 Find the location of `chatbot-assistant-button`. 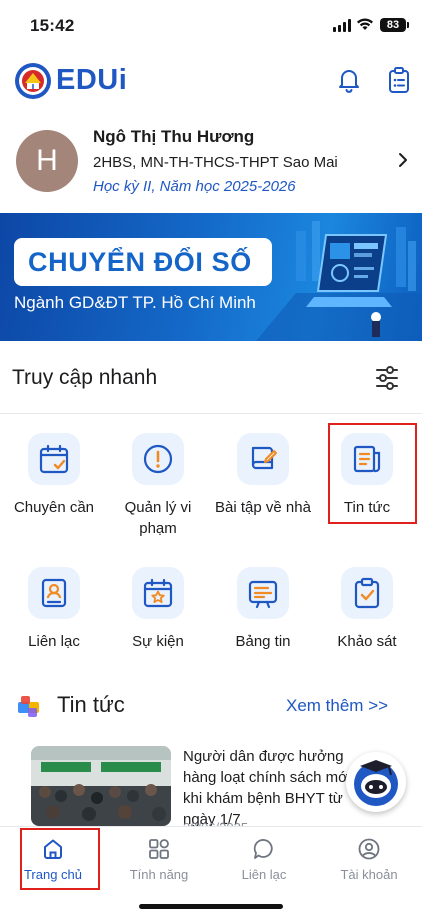

chatbot-assistant-button is located at coordinates (376, 782).